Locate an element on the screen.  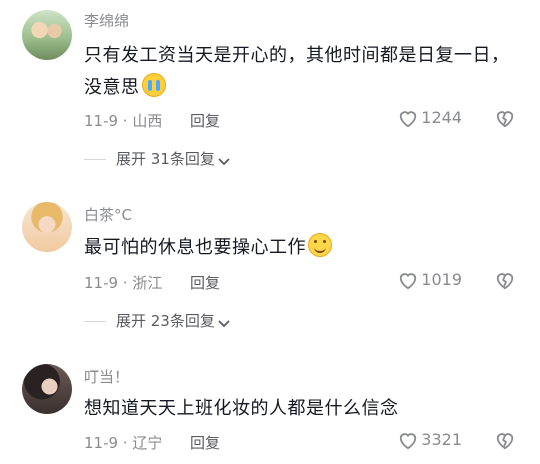
comment-meta: 11-9 · 辽宁 is located at coordinates (123, 443).